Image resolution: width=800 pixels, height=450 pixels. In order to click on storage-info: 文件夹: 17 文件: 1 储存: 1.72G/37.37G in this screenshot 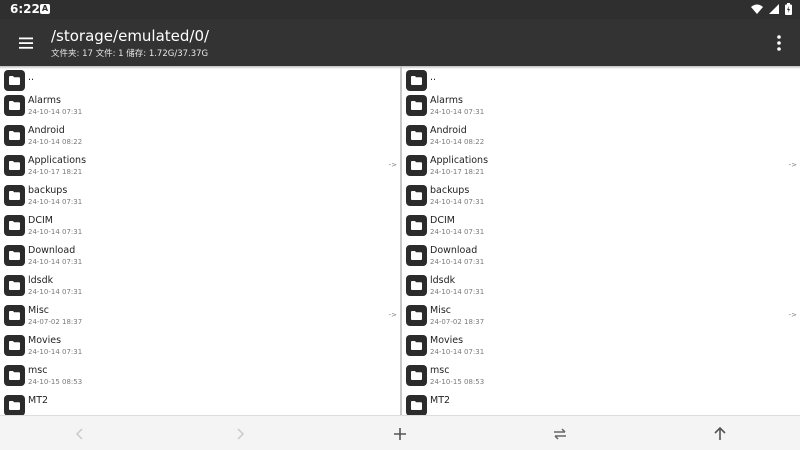, I will do `click(130, 54)`.